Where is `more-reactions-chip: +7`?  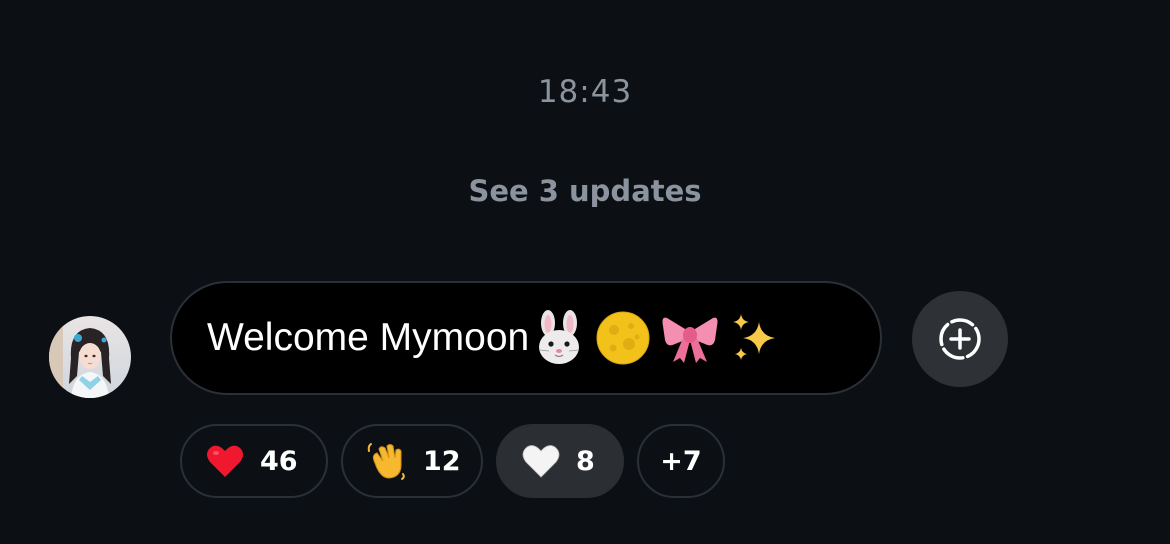 more-reactions-chip: +7 is located at coordinates (681, 461).